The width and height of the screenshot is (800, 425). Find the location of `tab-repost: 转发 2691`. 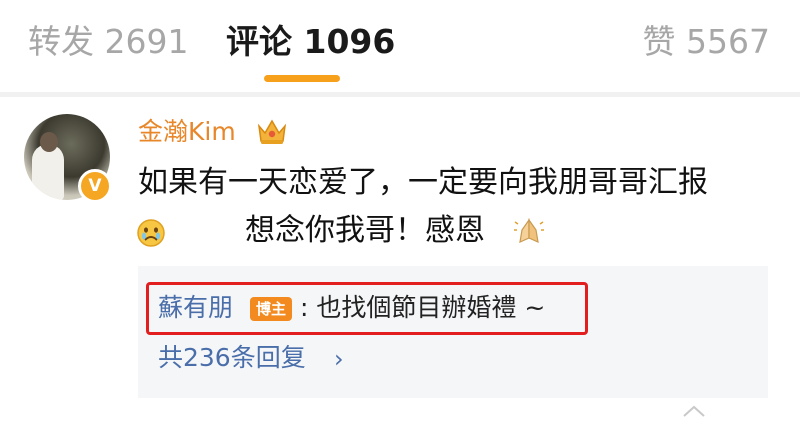

tab-repost: 转发 2691 is located at coordinates (108, 42).